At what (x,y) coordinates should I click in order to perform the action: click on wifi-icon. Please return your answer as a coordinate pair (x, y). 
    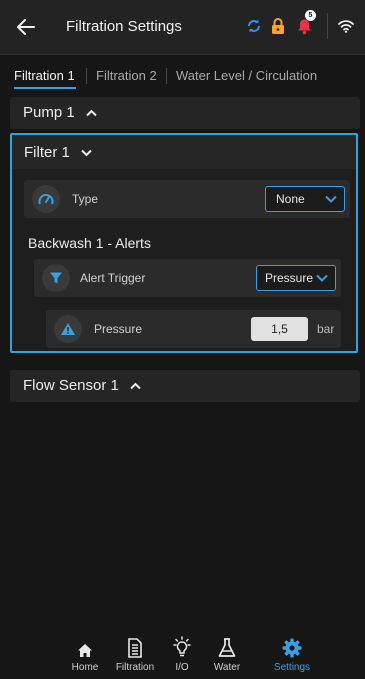
    Looking at the image, I should click on (346, 26).